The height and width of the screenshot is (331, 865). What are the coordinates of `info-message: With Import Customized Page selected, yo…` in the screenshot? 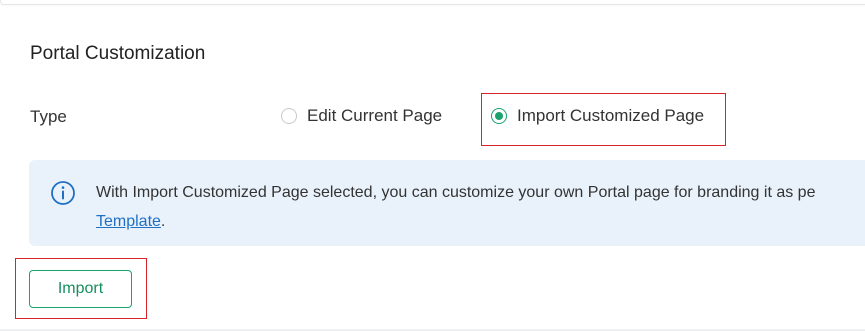 It's located at (456, 192).